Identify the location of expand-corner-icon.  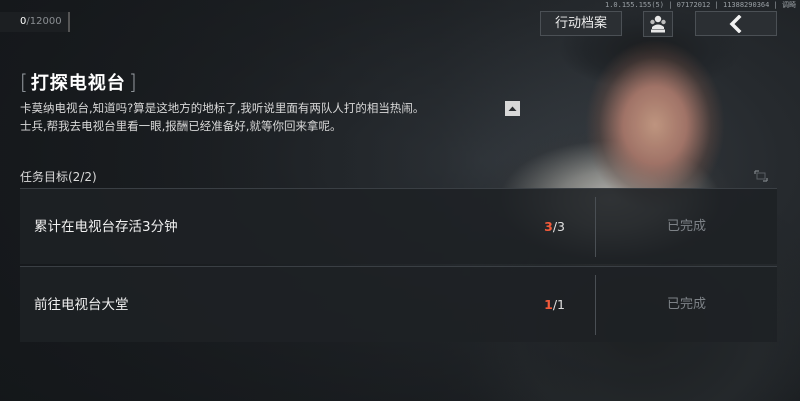
(761, 176).